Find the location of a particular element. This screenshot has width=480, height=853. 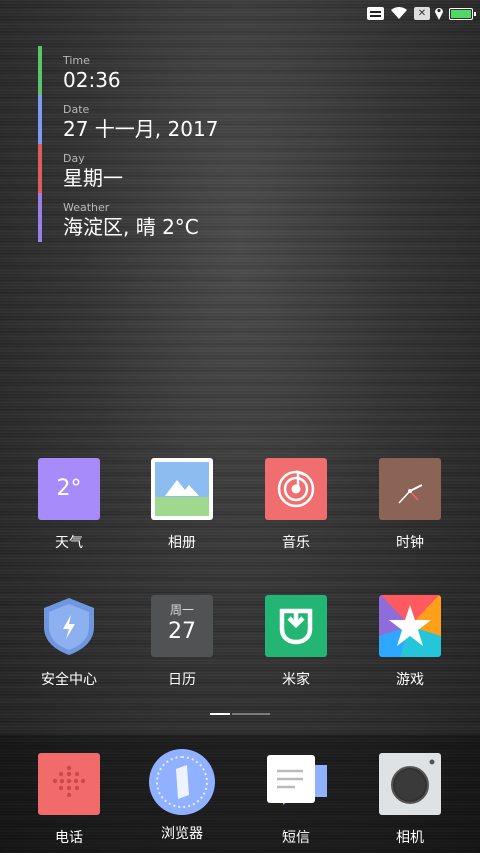

date-label: Date is located at coordinates (76, 109).